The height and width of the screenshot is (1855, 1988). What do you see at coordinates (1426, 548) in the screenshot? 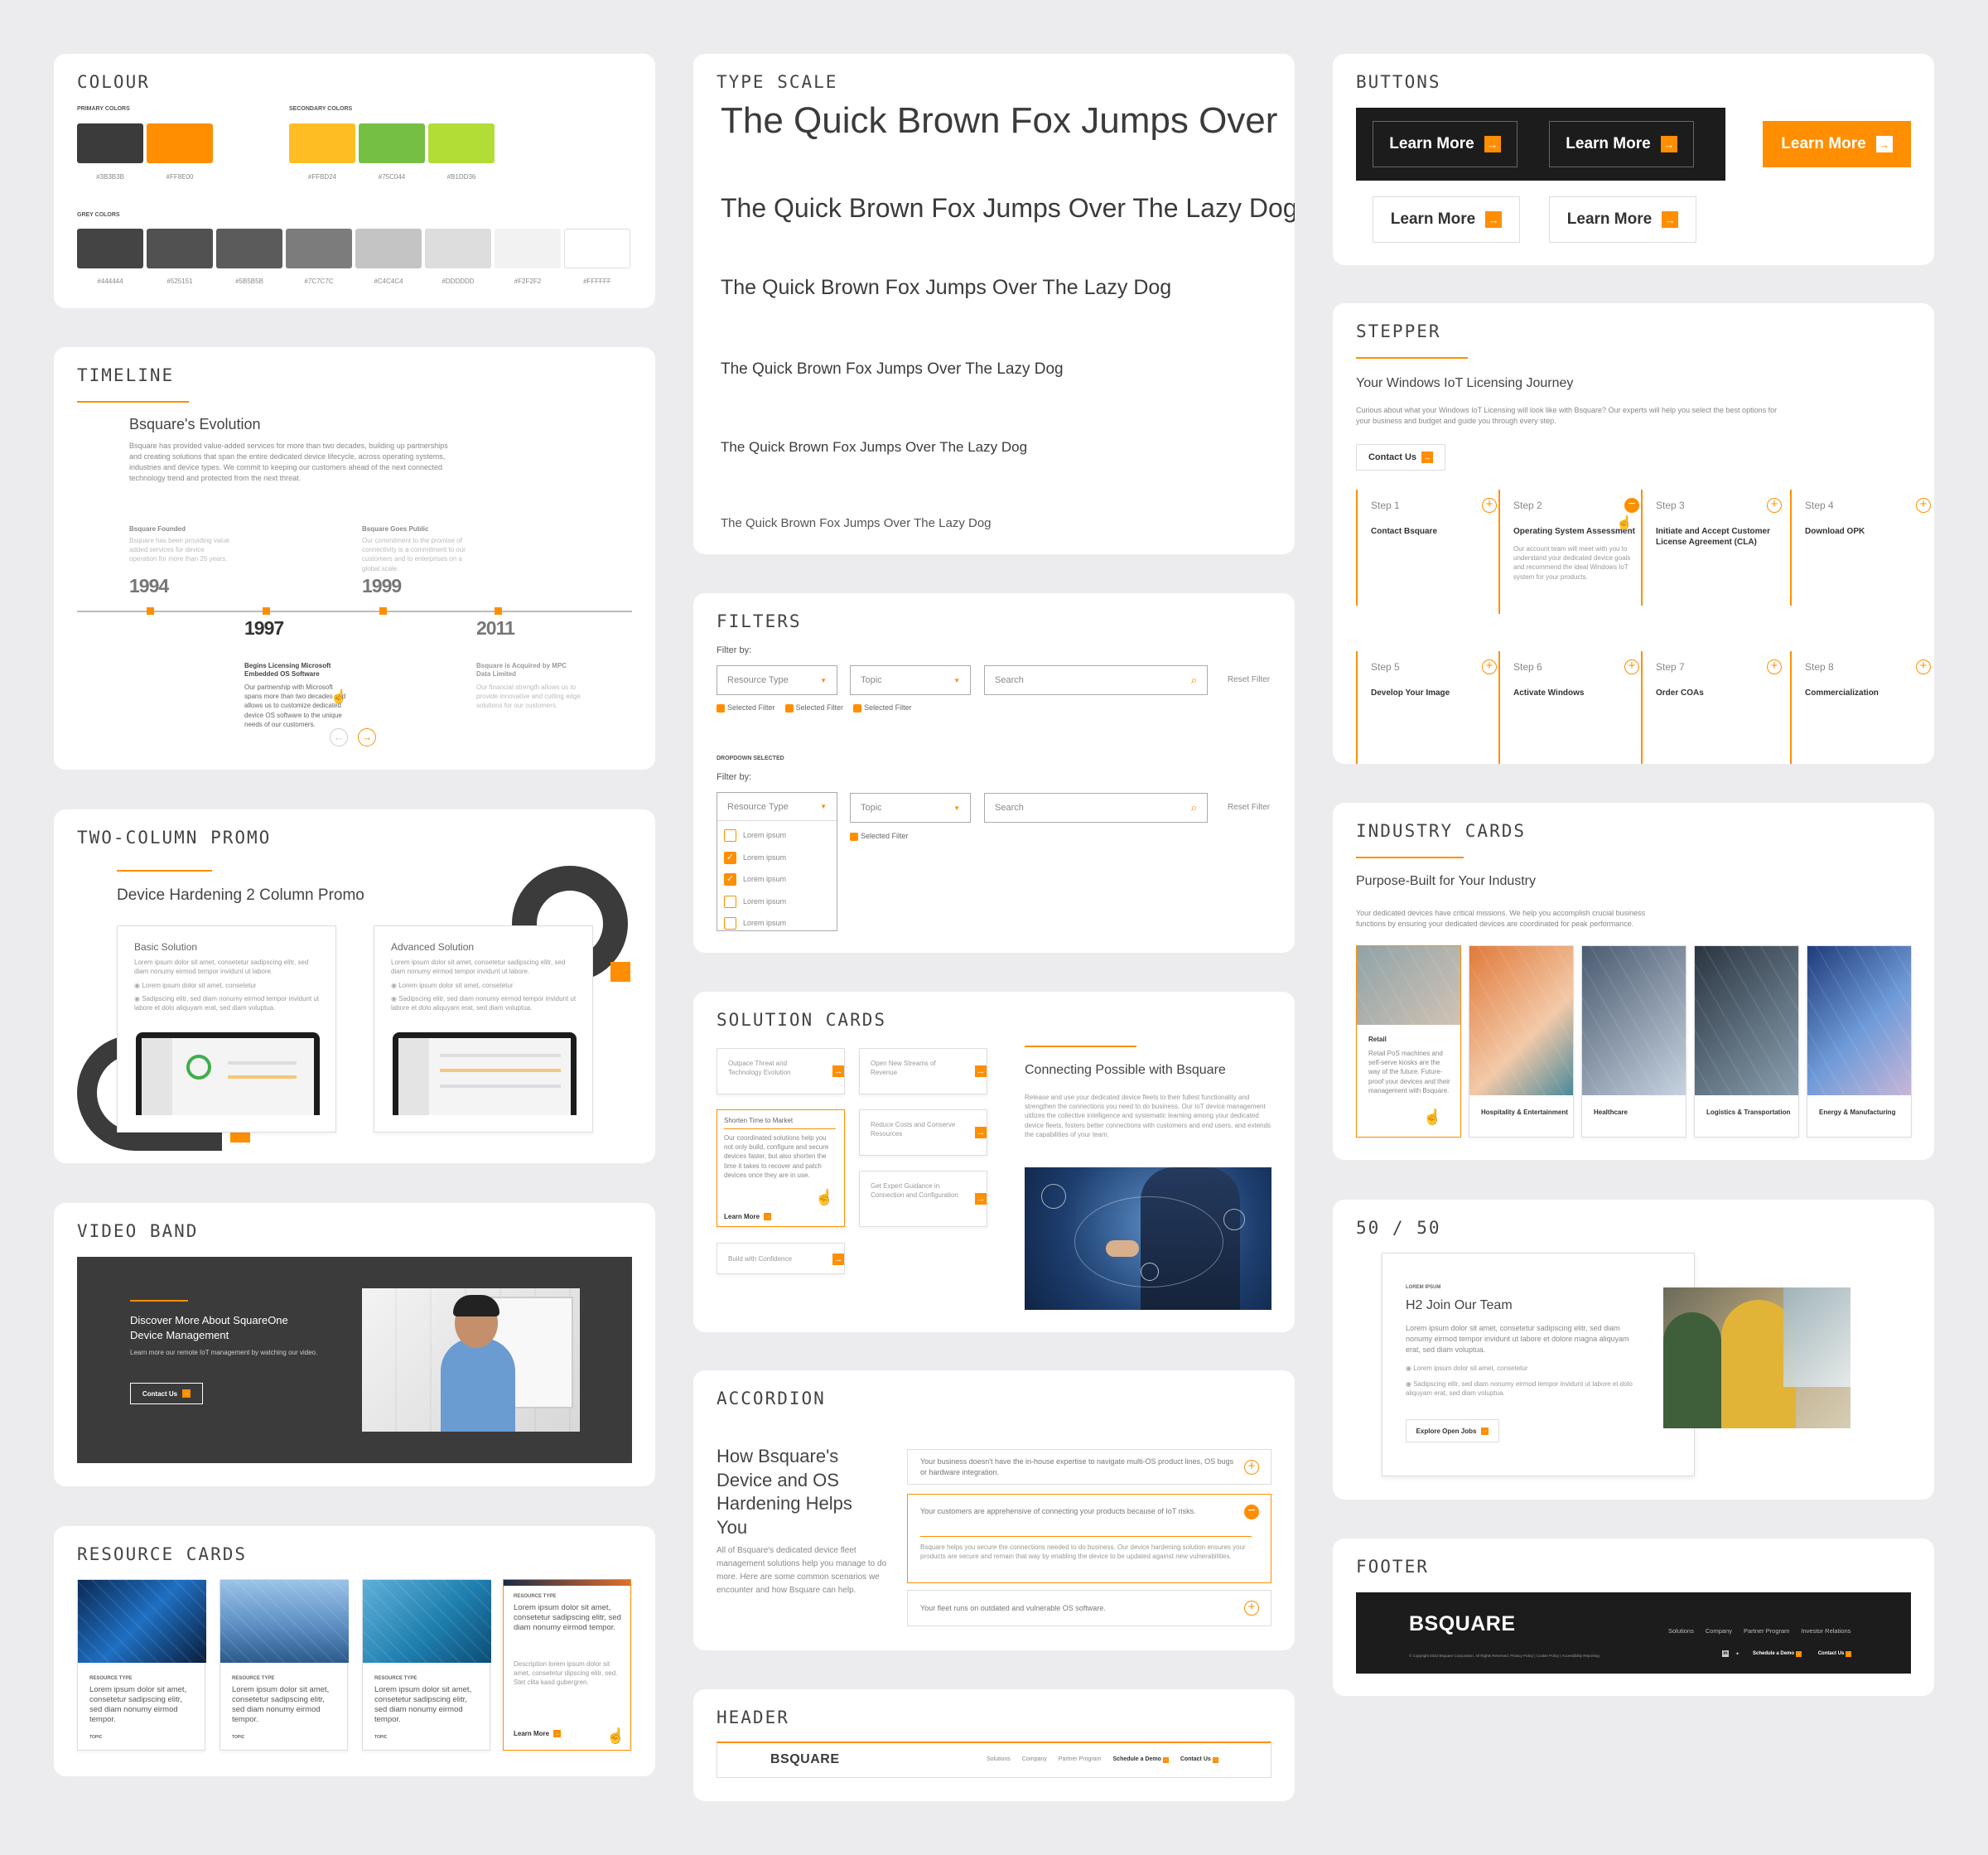
I see `stepper-step: Step 1 Contact Bsquare +` at bounding box center [1426, 548].